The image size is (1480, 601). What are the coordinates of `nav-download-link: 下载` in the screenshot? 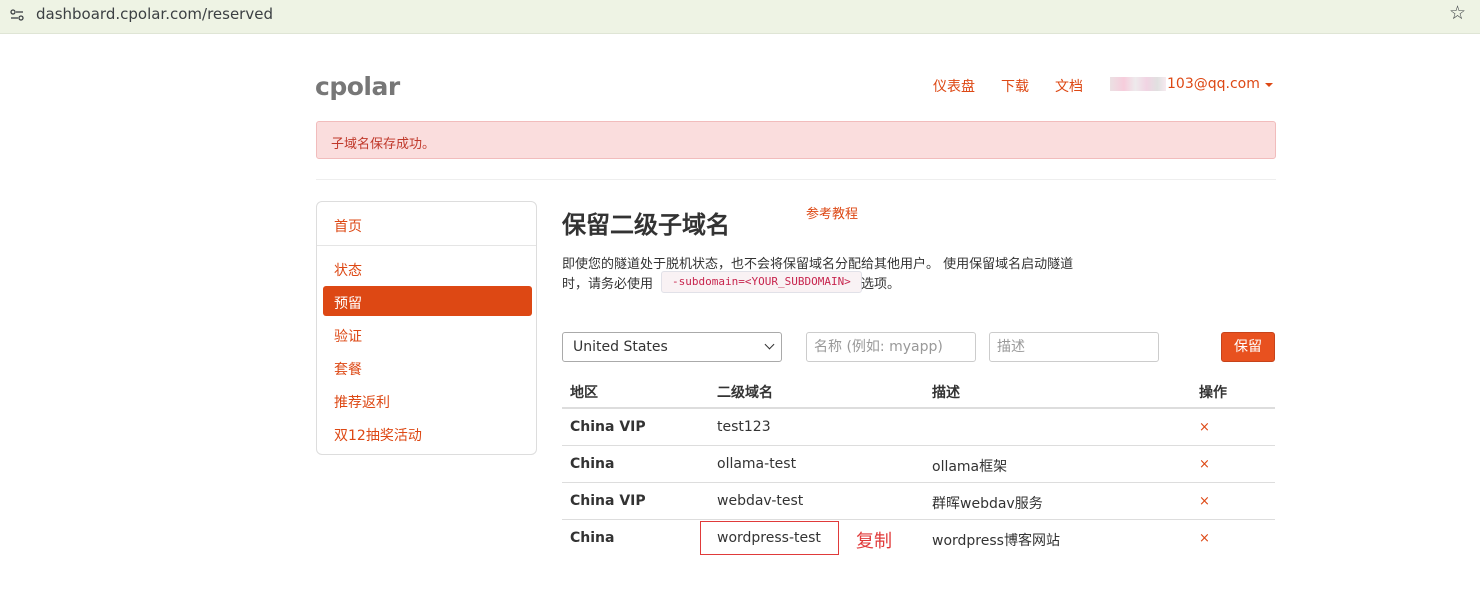 It's located at (1015, 86).